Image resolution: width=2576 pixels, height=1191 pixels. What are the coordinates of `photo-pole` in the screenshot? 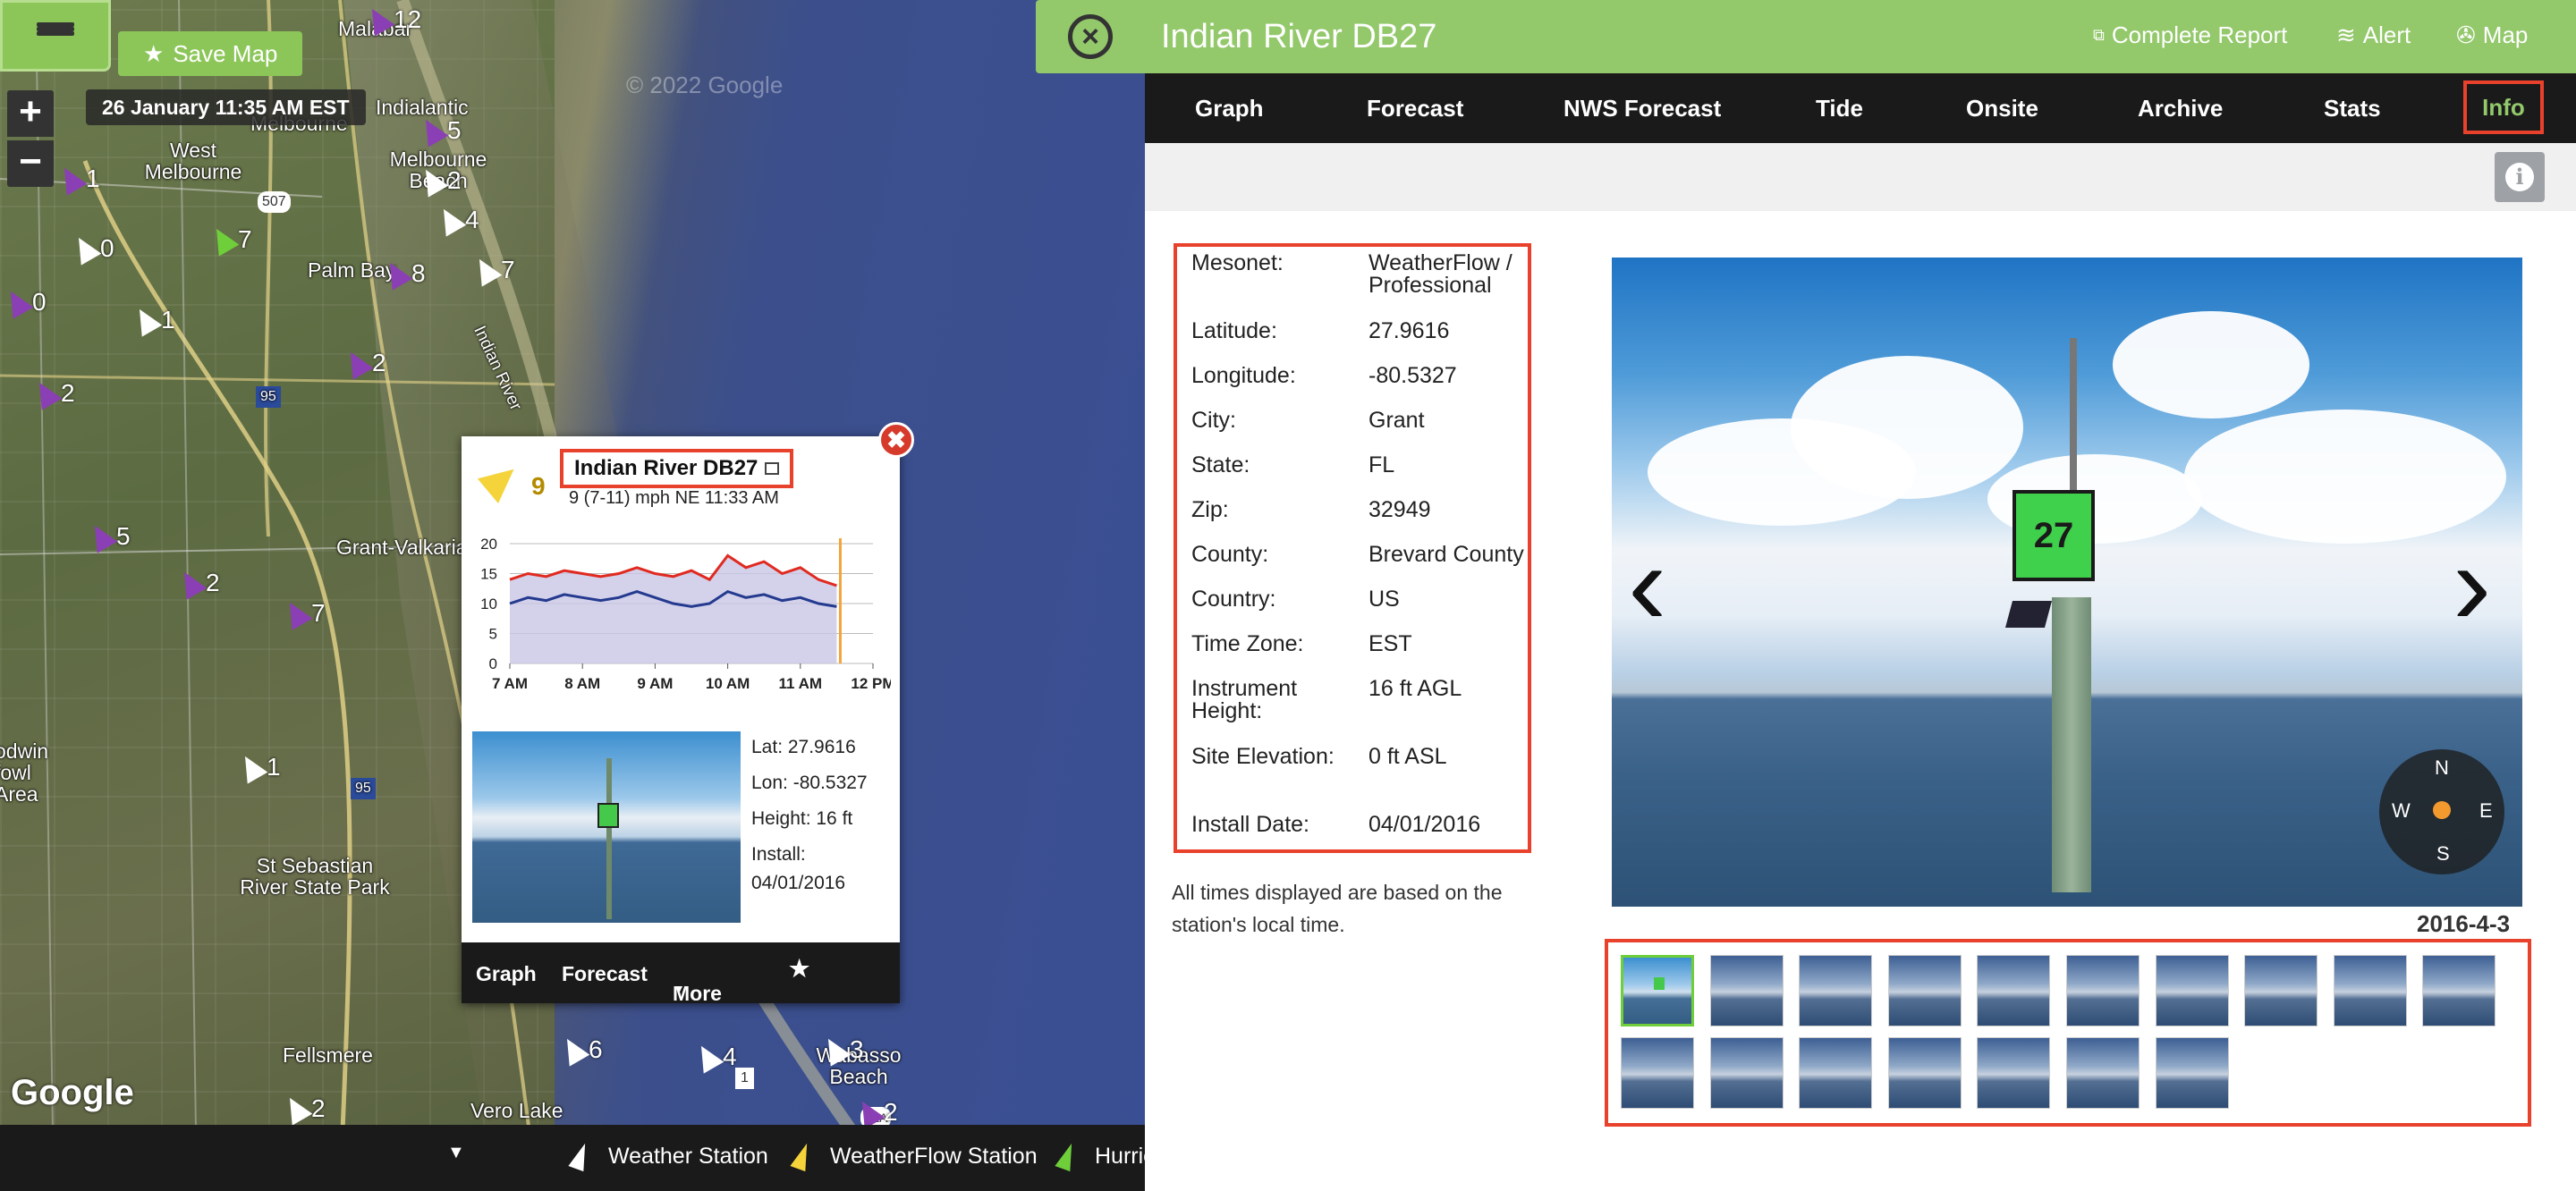 It's located at (2071, 744).